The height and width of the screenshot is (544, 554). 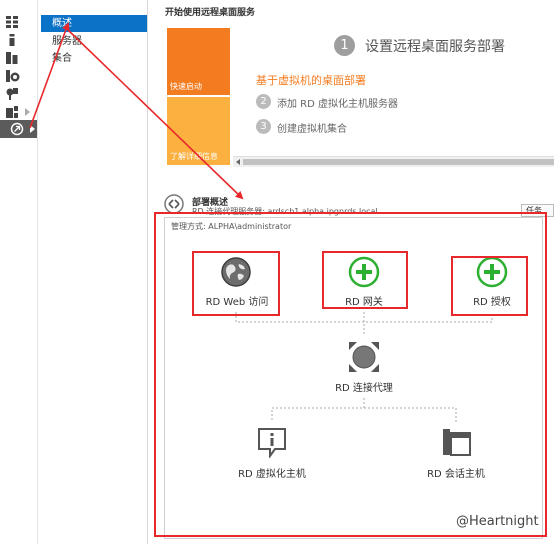 What do you see at coordinates (12, 94) in the screenshot?
I see `file-services-icon` at bounding box center [12, 94].